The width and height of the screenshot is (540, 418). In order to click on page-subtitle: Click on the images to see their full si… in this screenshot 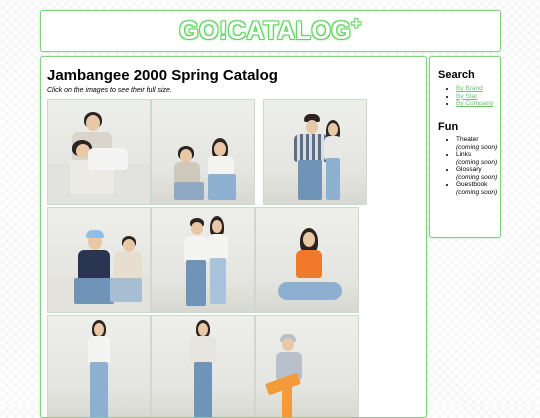, I will do `click(109, 90)`.